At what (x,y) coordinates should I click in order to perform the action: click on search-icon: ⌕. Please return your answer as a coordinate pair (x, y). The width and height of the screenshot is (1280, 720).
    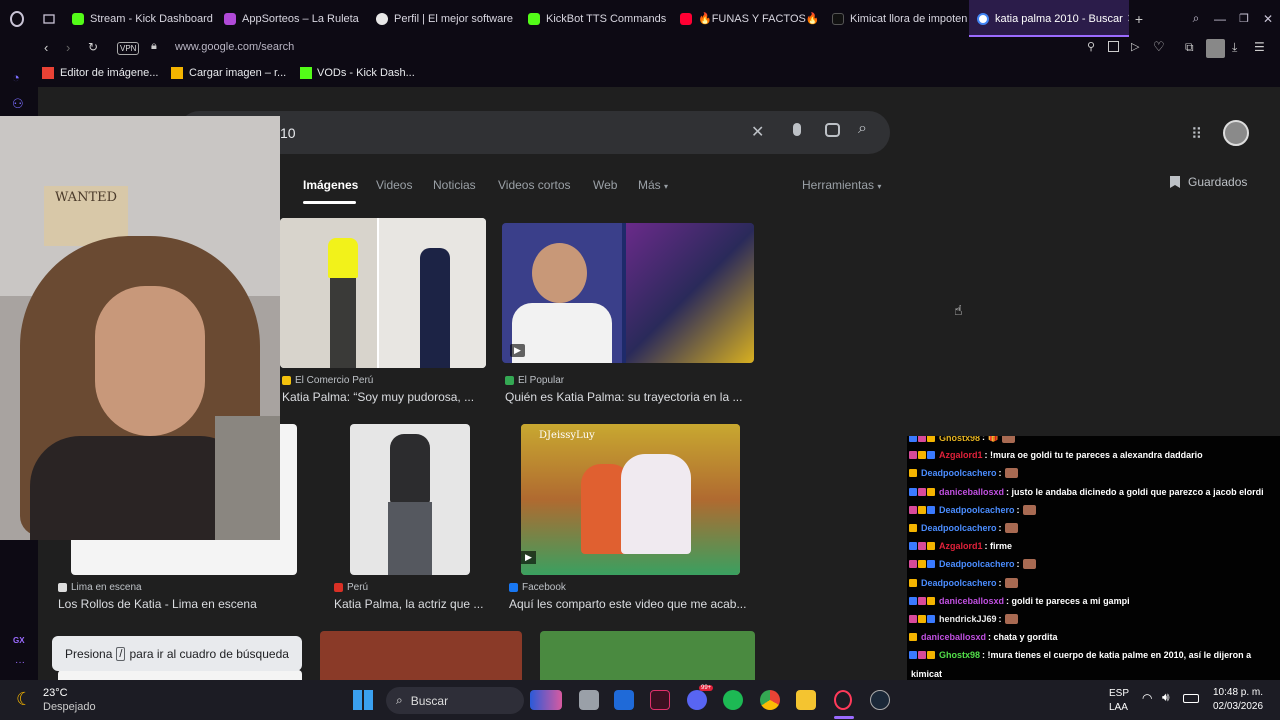
    Looking at the image, I should click on (862, 129).